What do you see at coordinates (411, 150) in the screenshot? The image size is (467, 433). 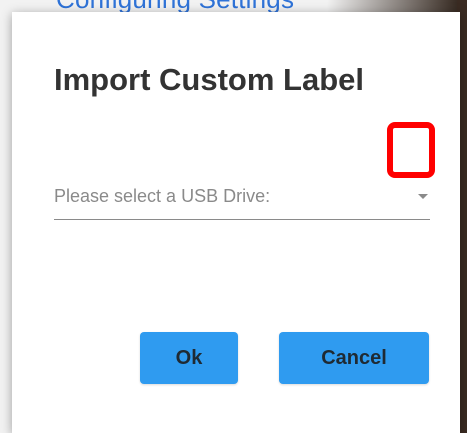 I see `highlight-annotation-box` at bounding box center [411, 150].